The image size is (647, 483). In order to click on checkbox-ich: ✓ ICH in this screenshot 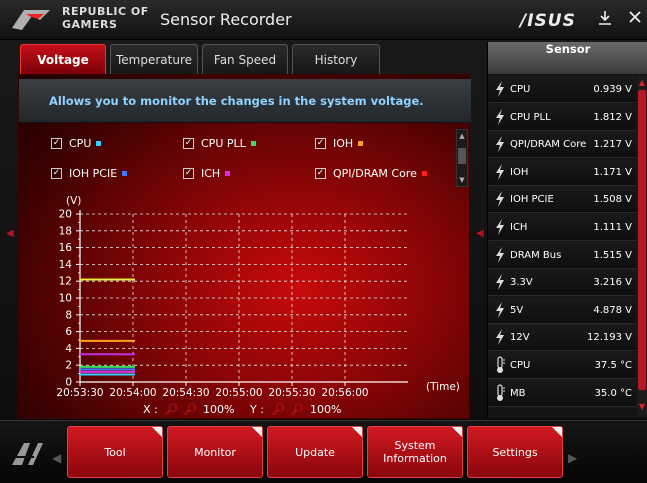, I will do `click(207, 173)`.